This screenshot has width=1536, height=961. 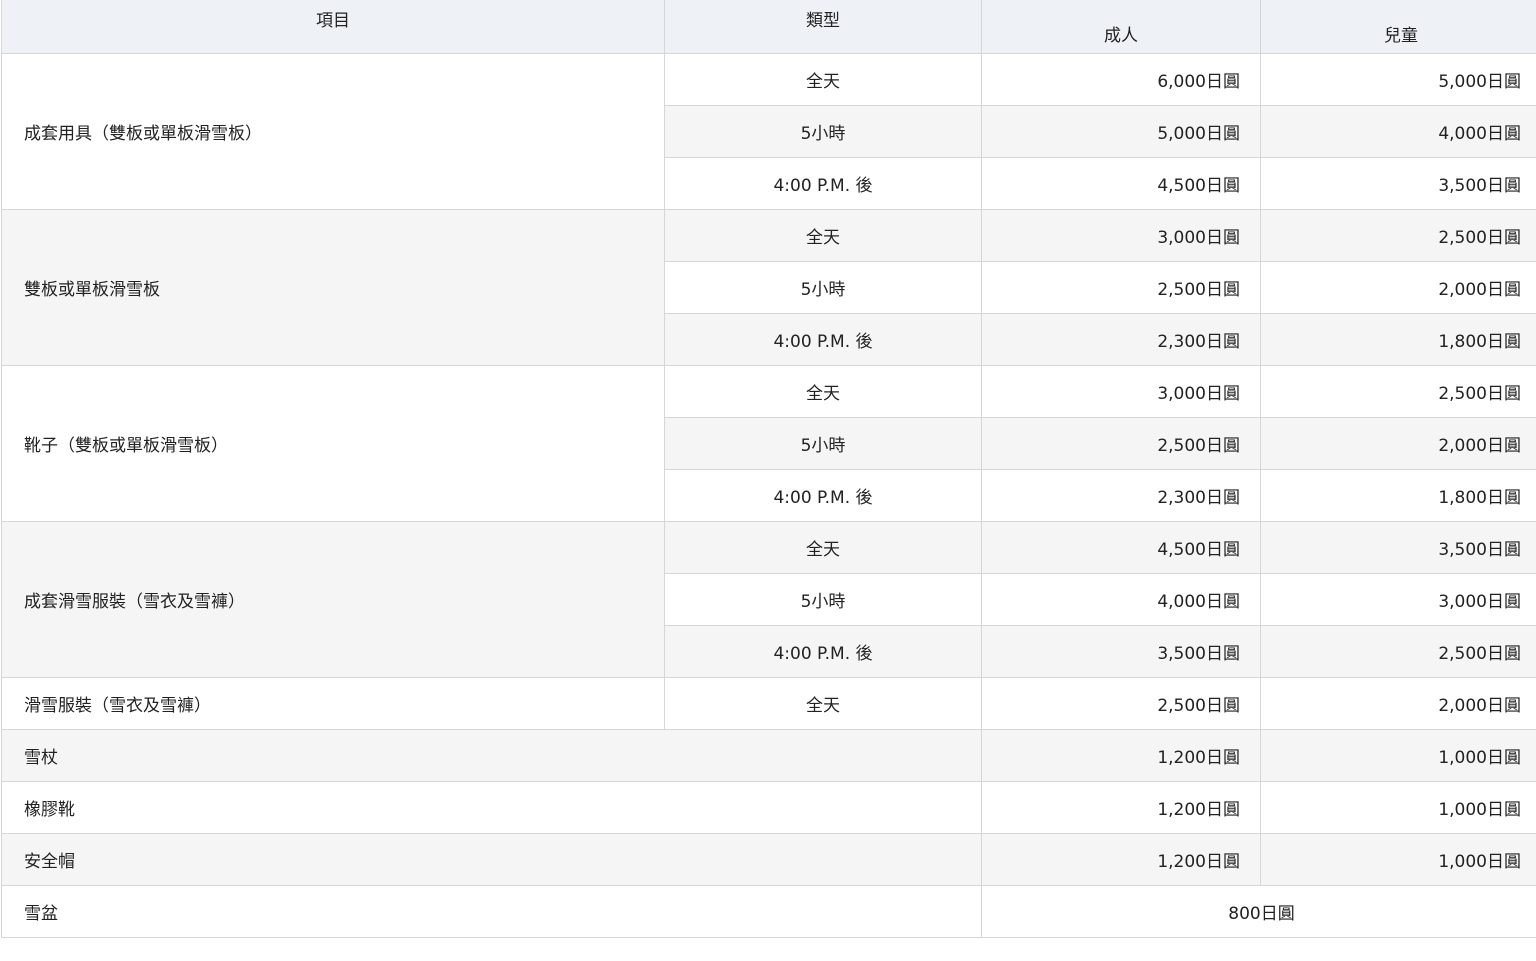 I want to click on table-row: 滑雪服裝（雪衣及雪褲） 全天 2,500日圓 2,000日圓, so click(x=768, y=703).